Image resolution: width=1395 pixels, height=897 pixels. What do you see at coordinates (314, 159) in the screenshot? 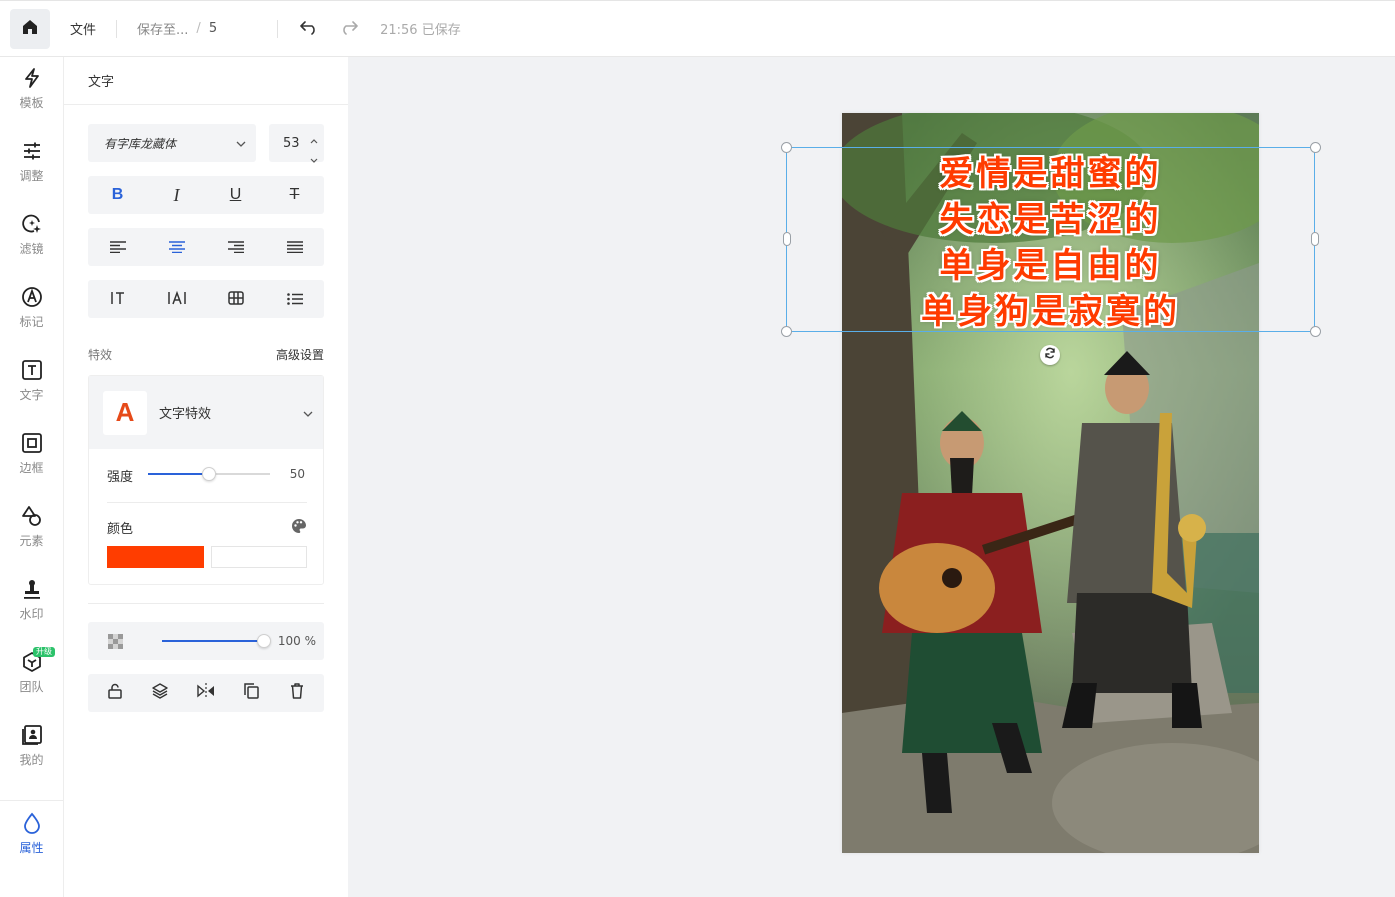
I see `stepper-down-icon` at bounding box center [314, 159].